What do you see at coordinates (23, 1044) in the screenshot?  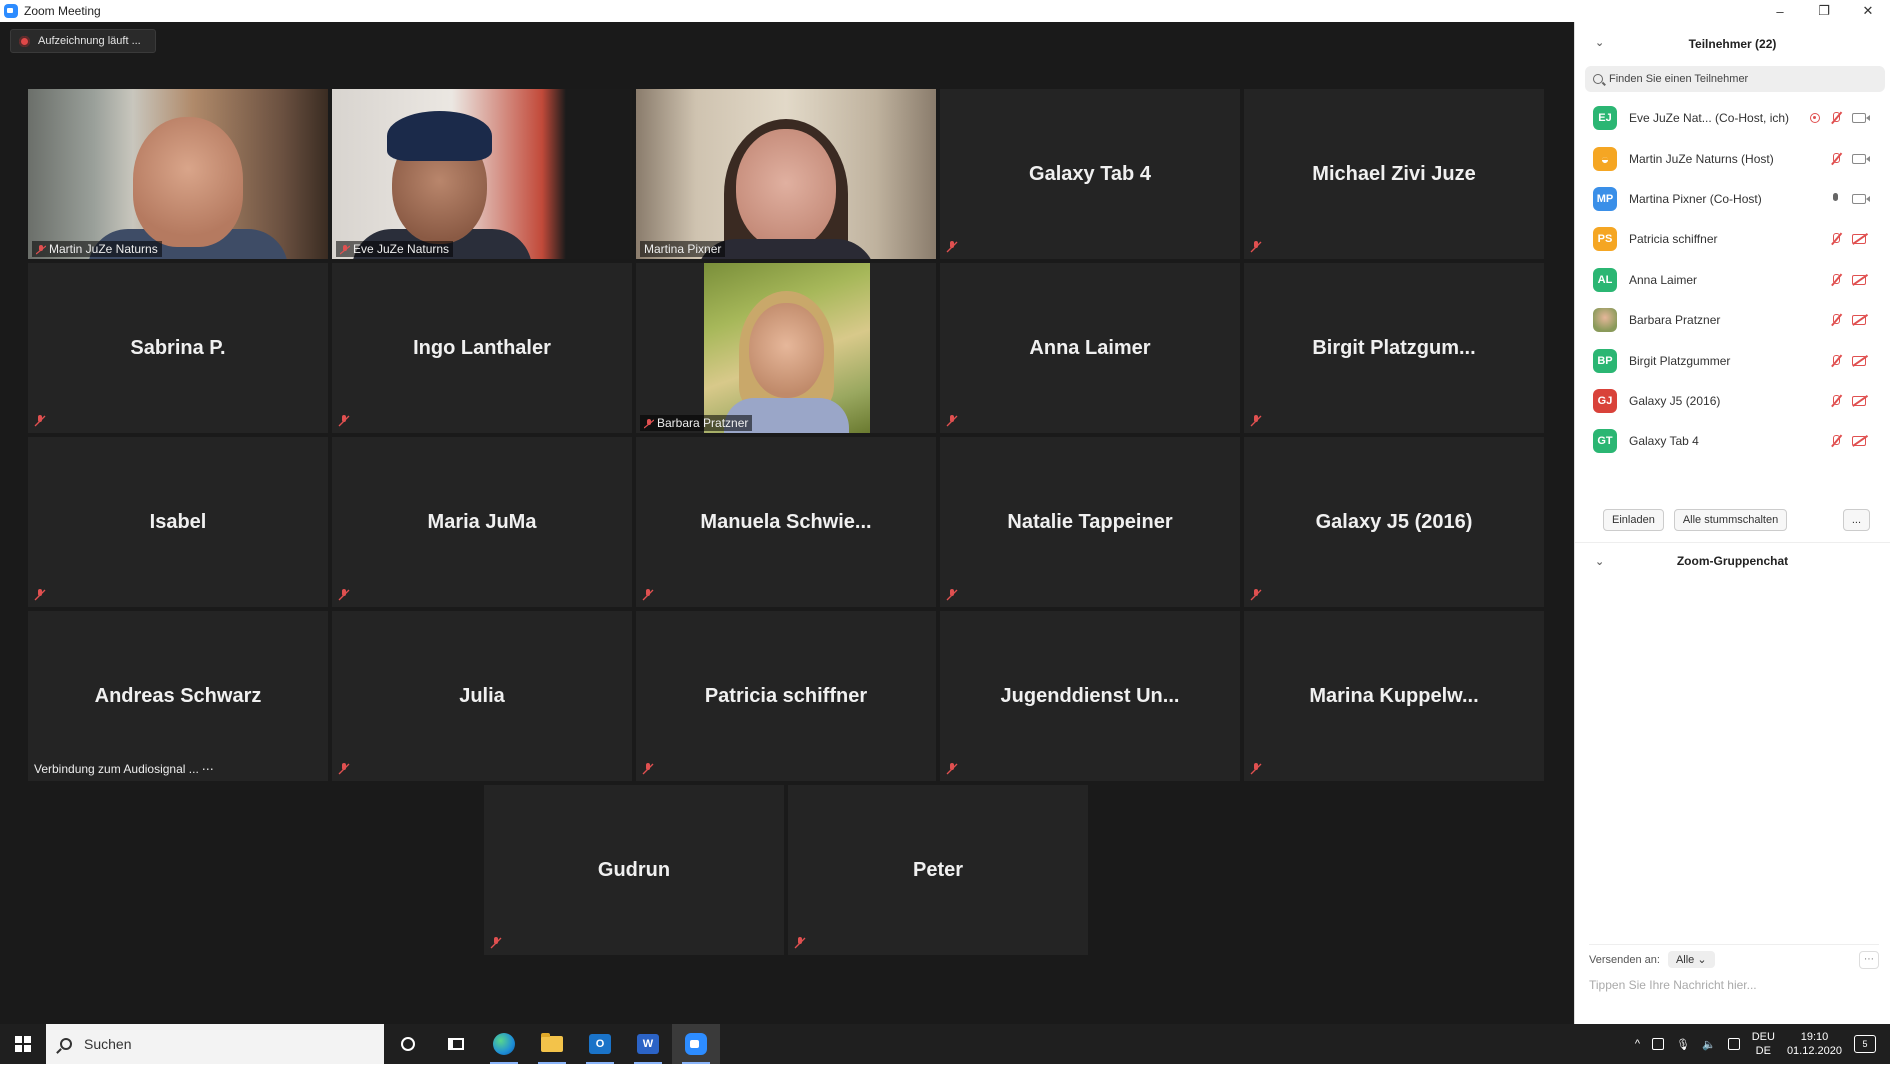 I see `start-button` at bounding box center [23, 1044].